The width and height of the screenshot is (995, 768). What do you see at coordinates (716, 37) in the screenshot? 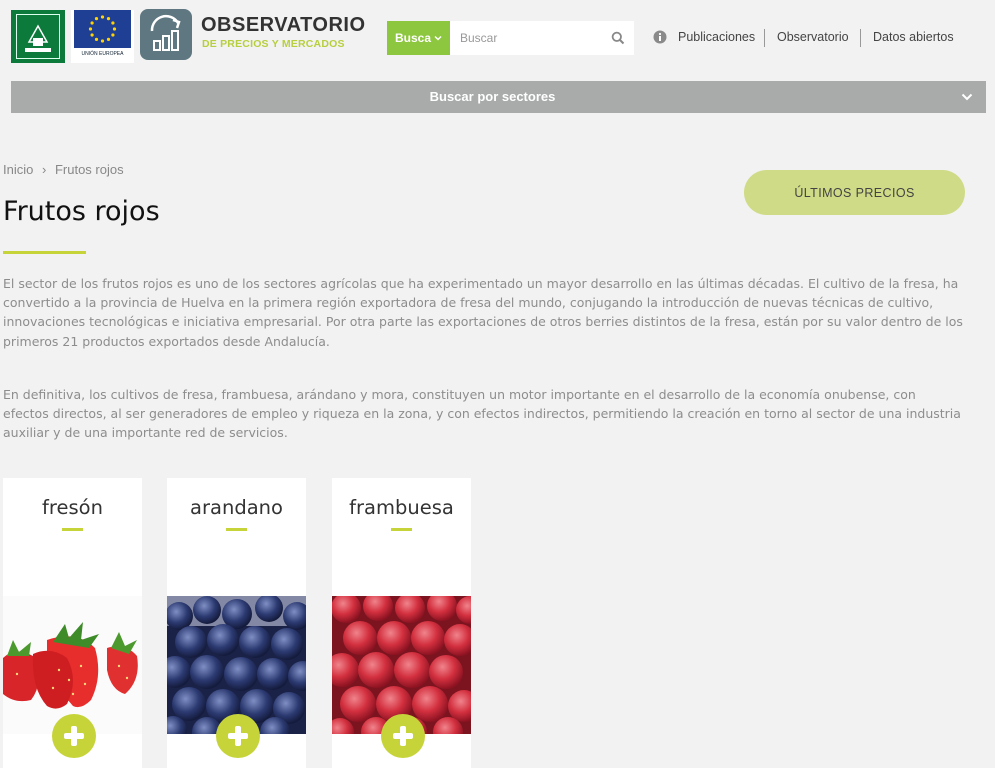
I see `nav-publicaciones-link: Publicaciones` at bounding box center [716, 37].